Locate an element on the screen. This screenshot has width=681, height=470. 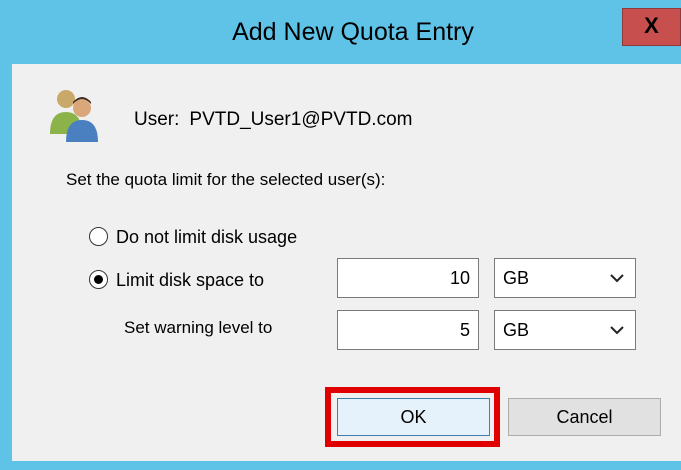
ok-highlight-box is located at coordinates (412, 417).